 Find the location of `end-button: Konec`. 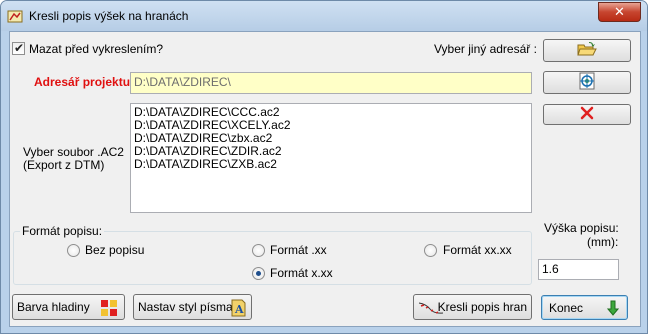

end-button: Konec is located at coordinates (584, 307).